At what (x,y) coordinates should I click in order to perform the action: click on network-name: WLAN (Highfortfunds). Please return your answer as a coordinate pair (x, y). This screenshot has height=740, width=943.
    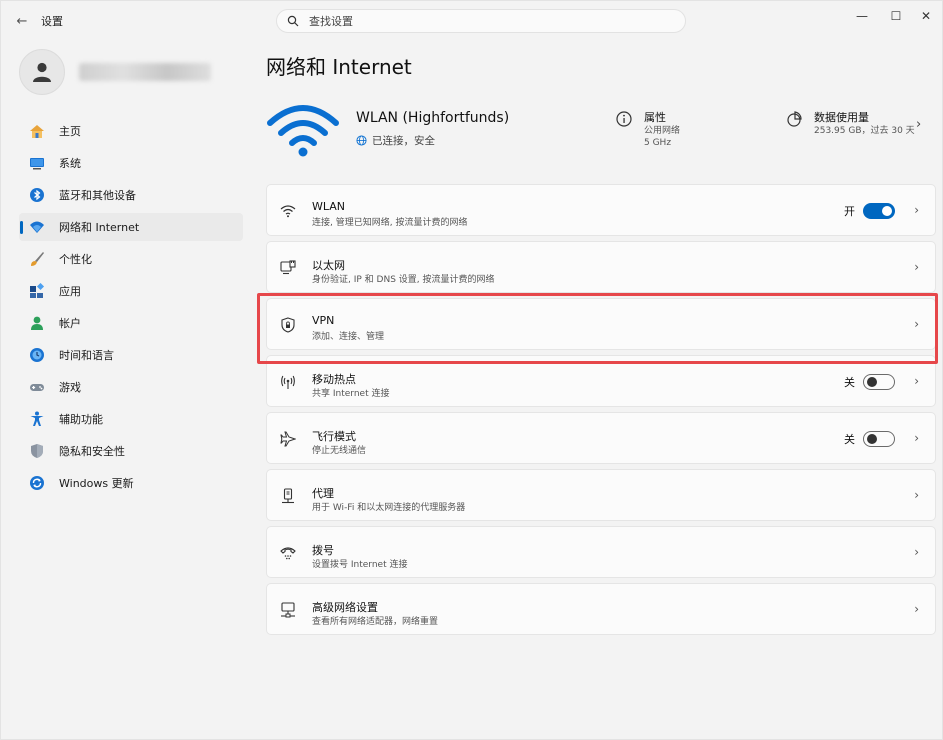
    Looking at the image, I should click on (433, 118).